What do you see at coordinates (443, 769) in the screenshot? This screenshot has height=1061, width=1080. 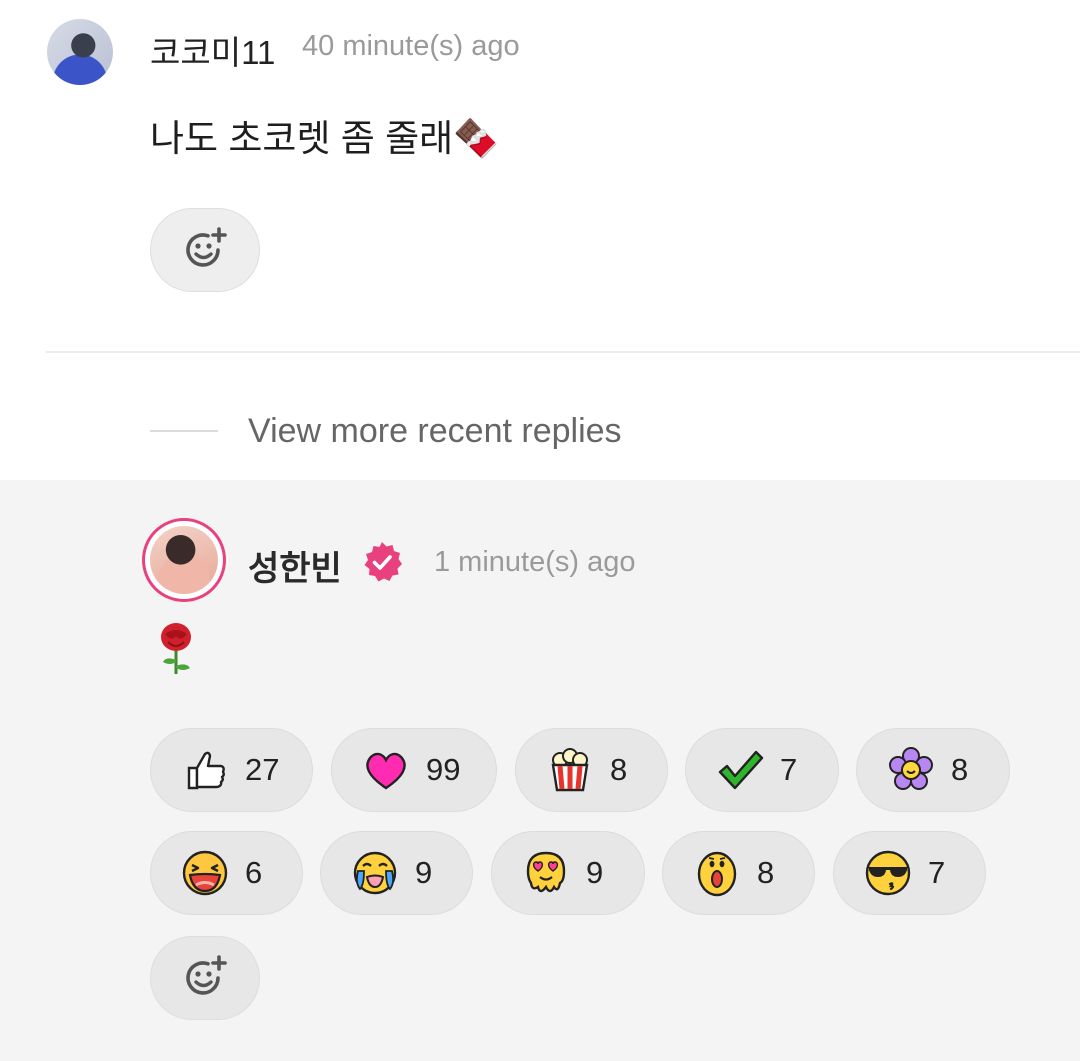 I see `reaction-count: 99` at bounding box center [443, 769].